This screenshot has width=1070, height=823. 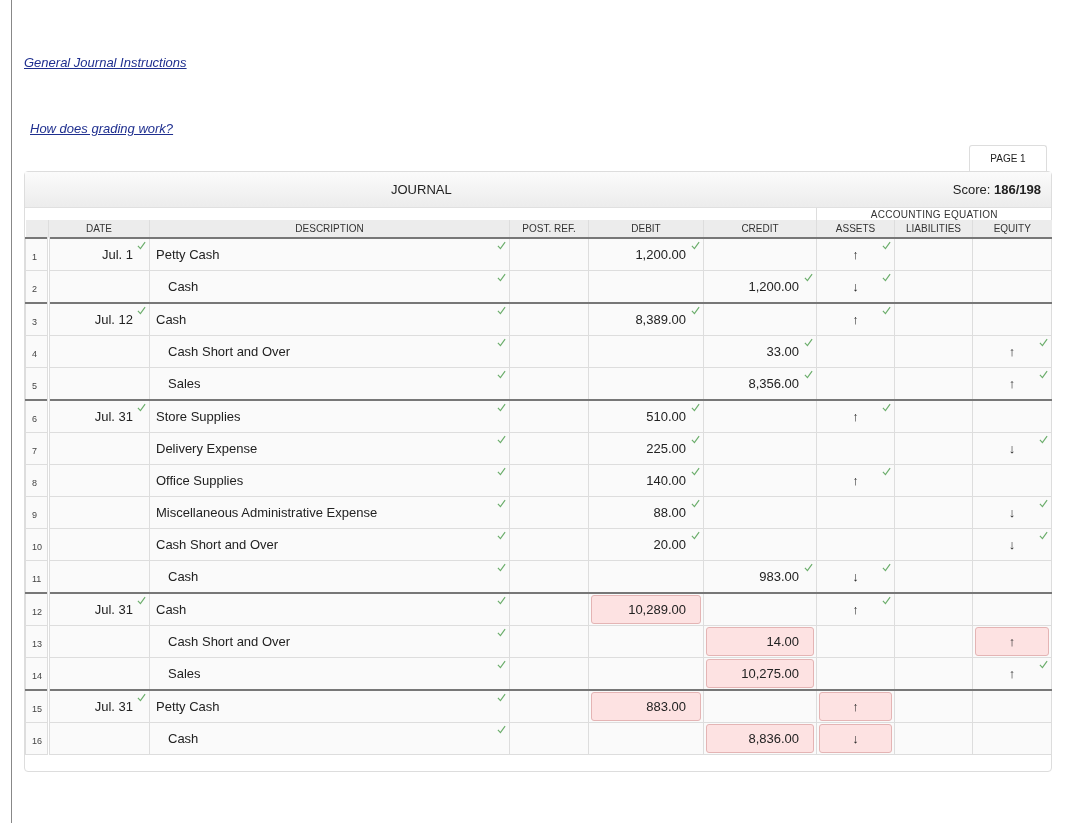 I want to click on column-header: DATE, so click(x=99, y=229).